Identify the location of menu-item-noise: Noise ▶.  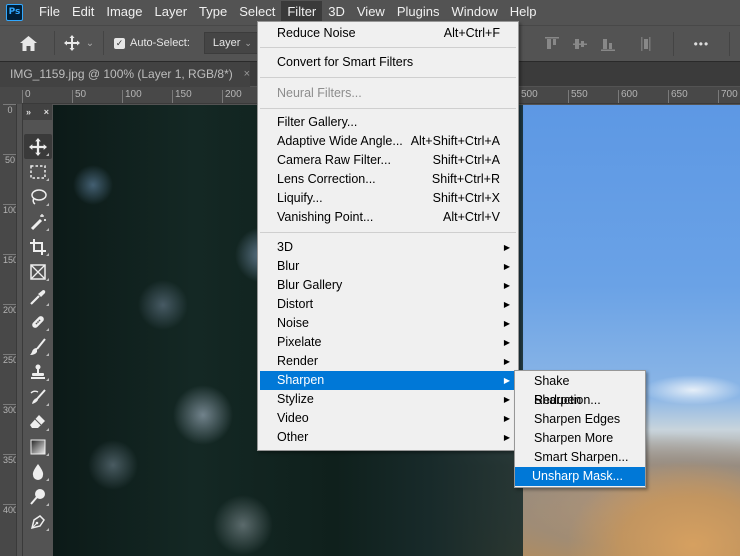
(388, 323).